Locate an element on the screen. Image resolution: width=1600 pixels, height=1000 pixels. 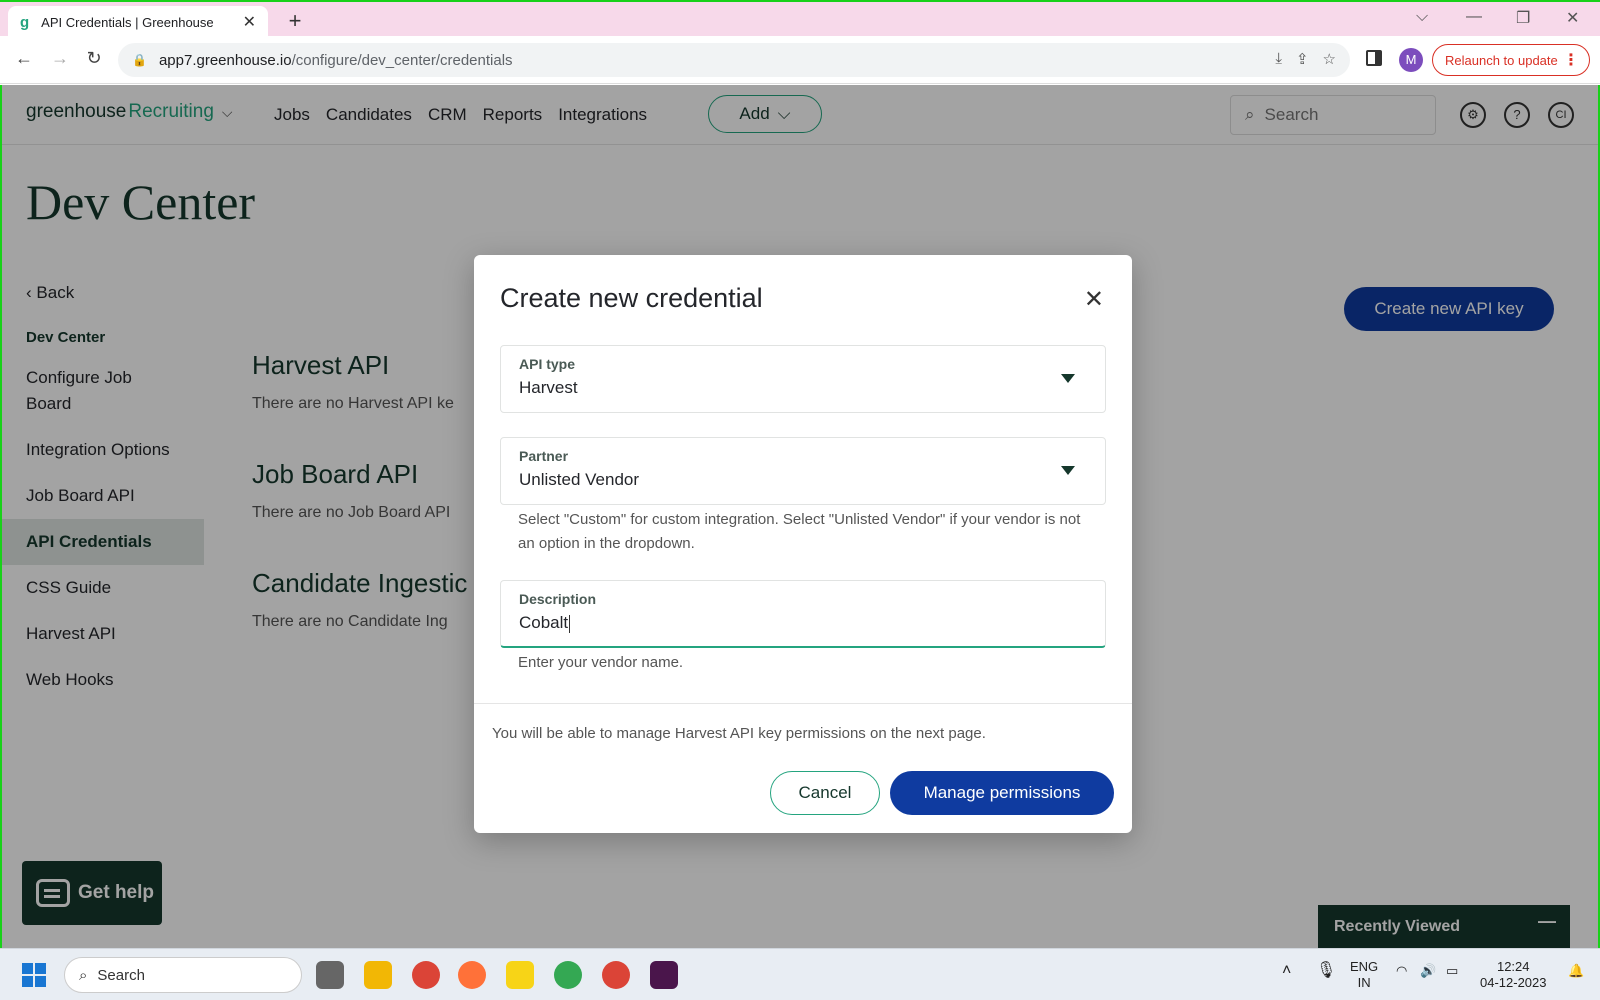
dialog-divider is located at coordinates (803, 703).